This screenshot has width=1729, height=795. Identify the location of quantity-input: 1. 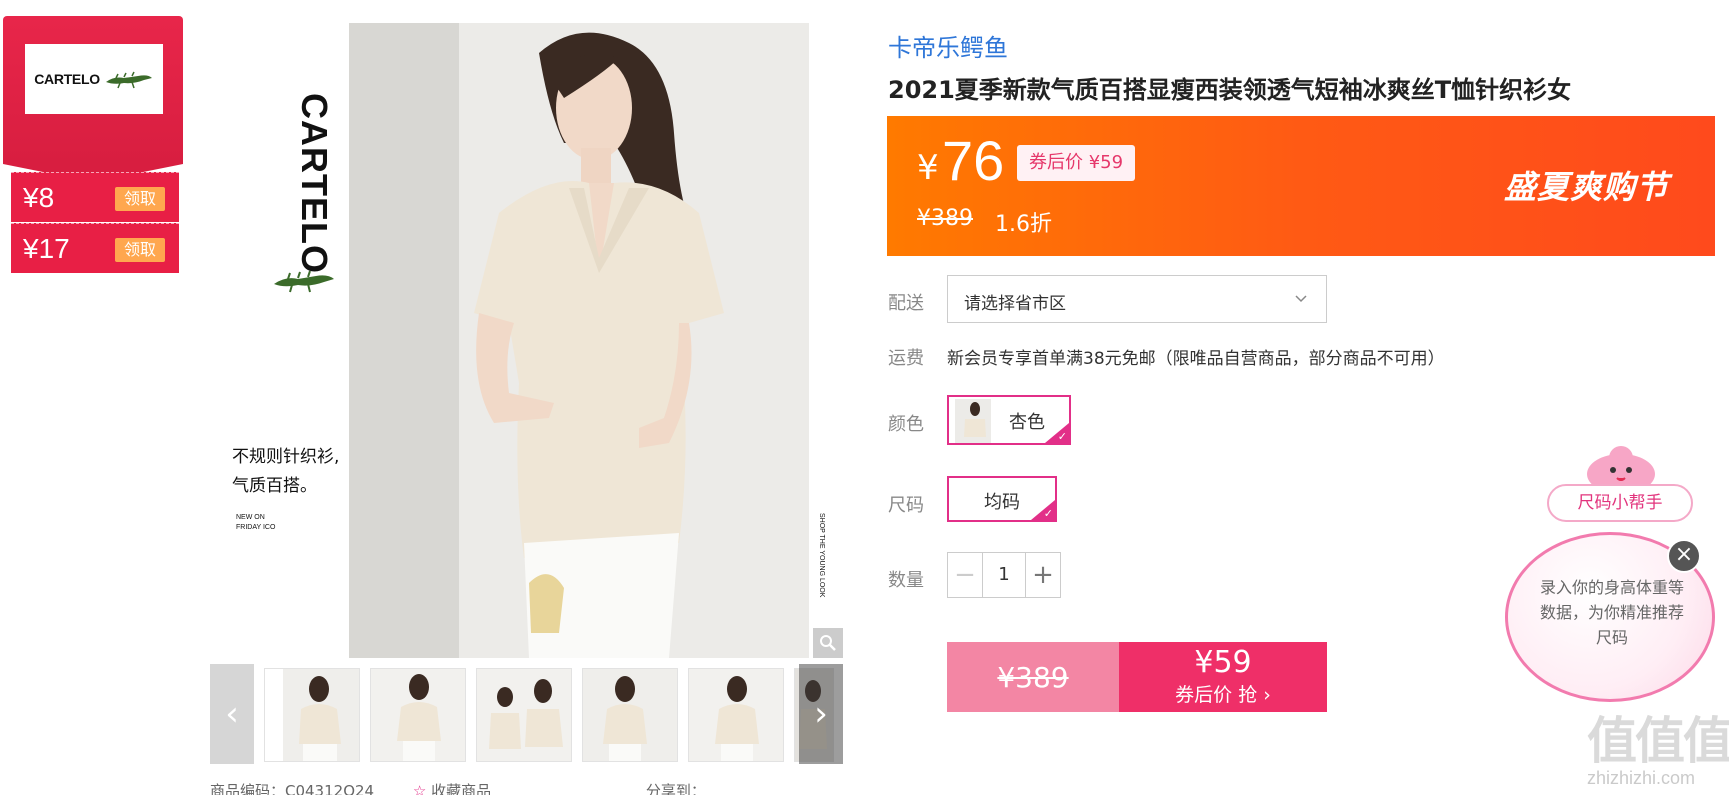
(1004, 575).